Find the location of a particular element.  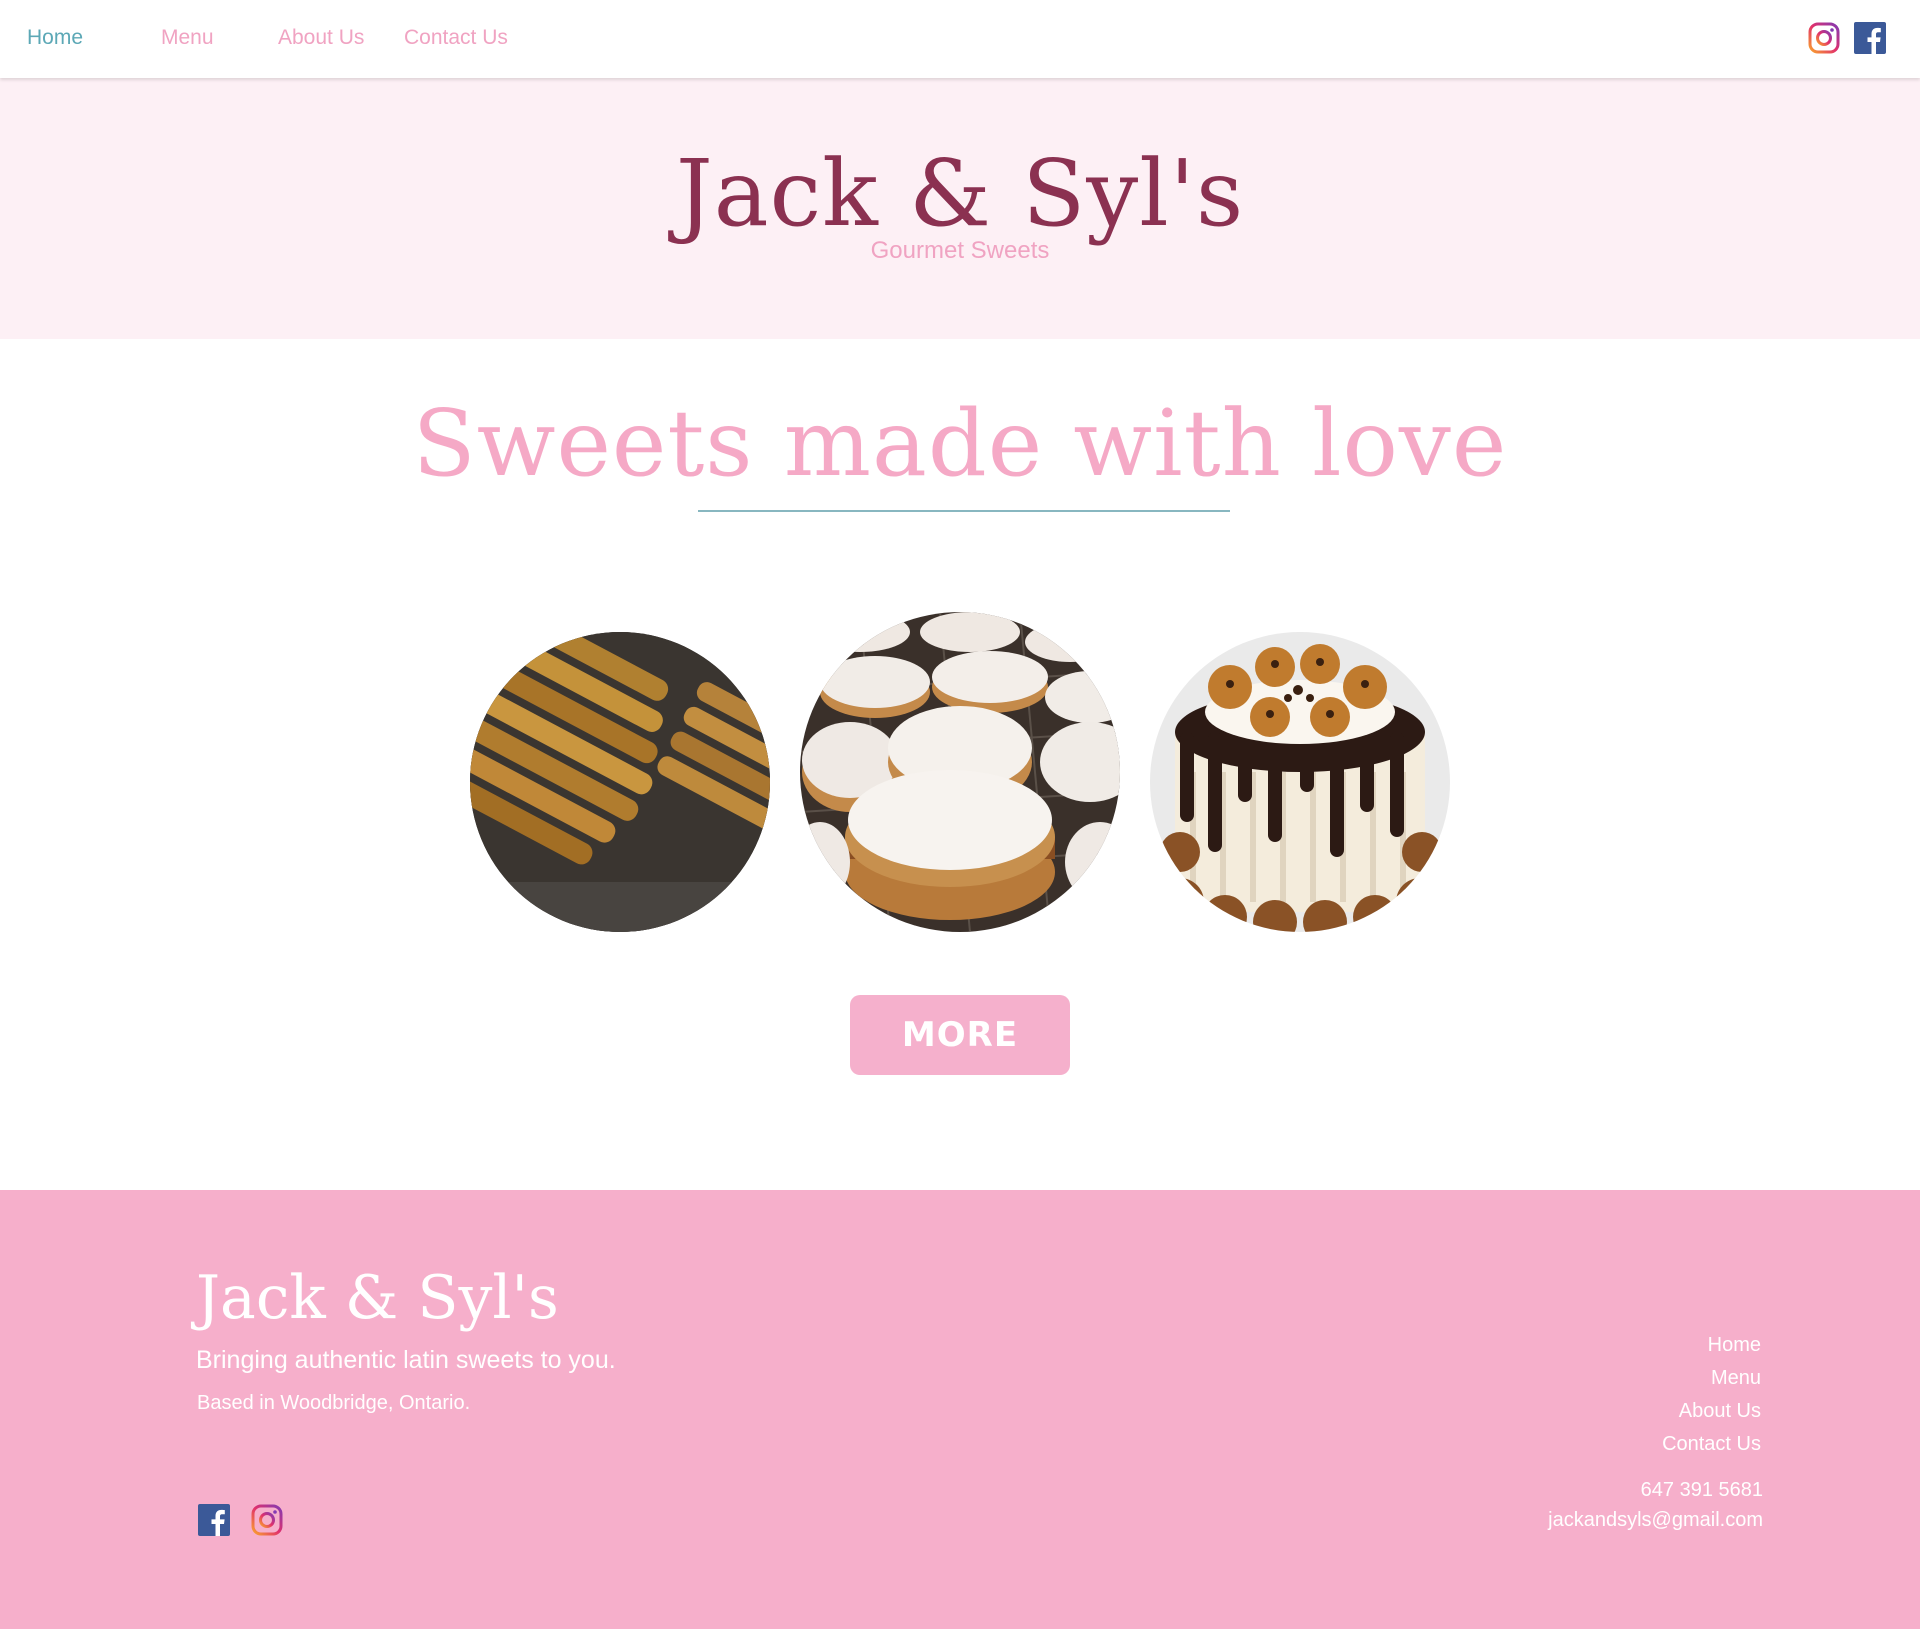

footer-location: Based in Woodbridge, Ontario. is located at coordinates (334, 1403).